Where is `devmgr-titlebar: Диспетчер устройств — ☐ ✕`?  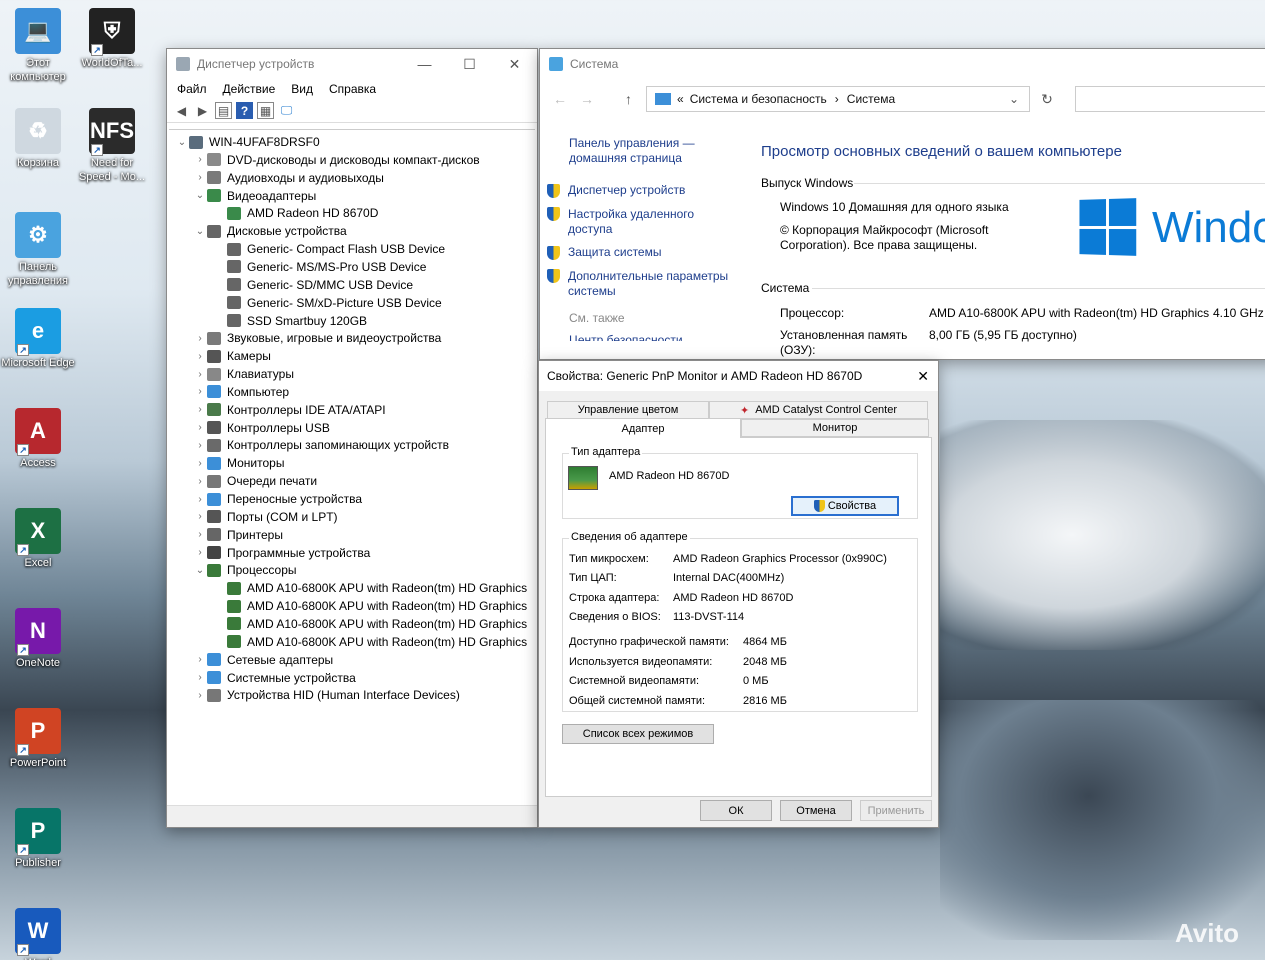 devmgr-titlebar: Диспетчер устройств — ☐ ✕ is located at coordinates (352, 64).